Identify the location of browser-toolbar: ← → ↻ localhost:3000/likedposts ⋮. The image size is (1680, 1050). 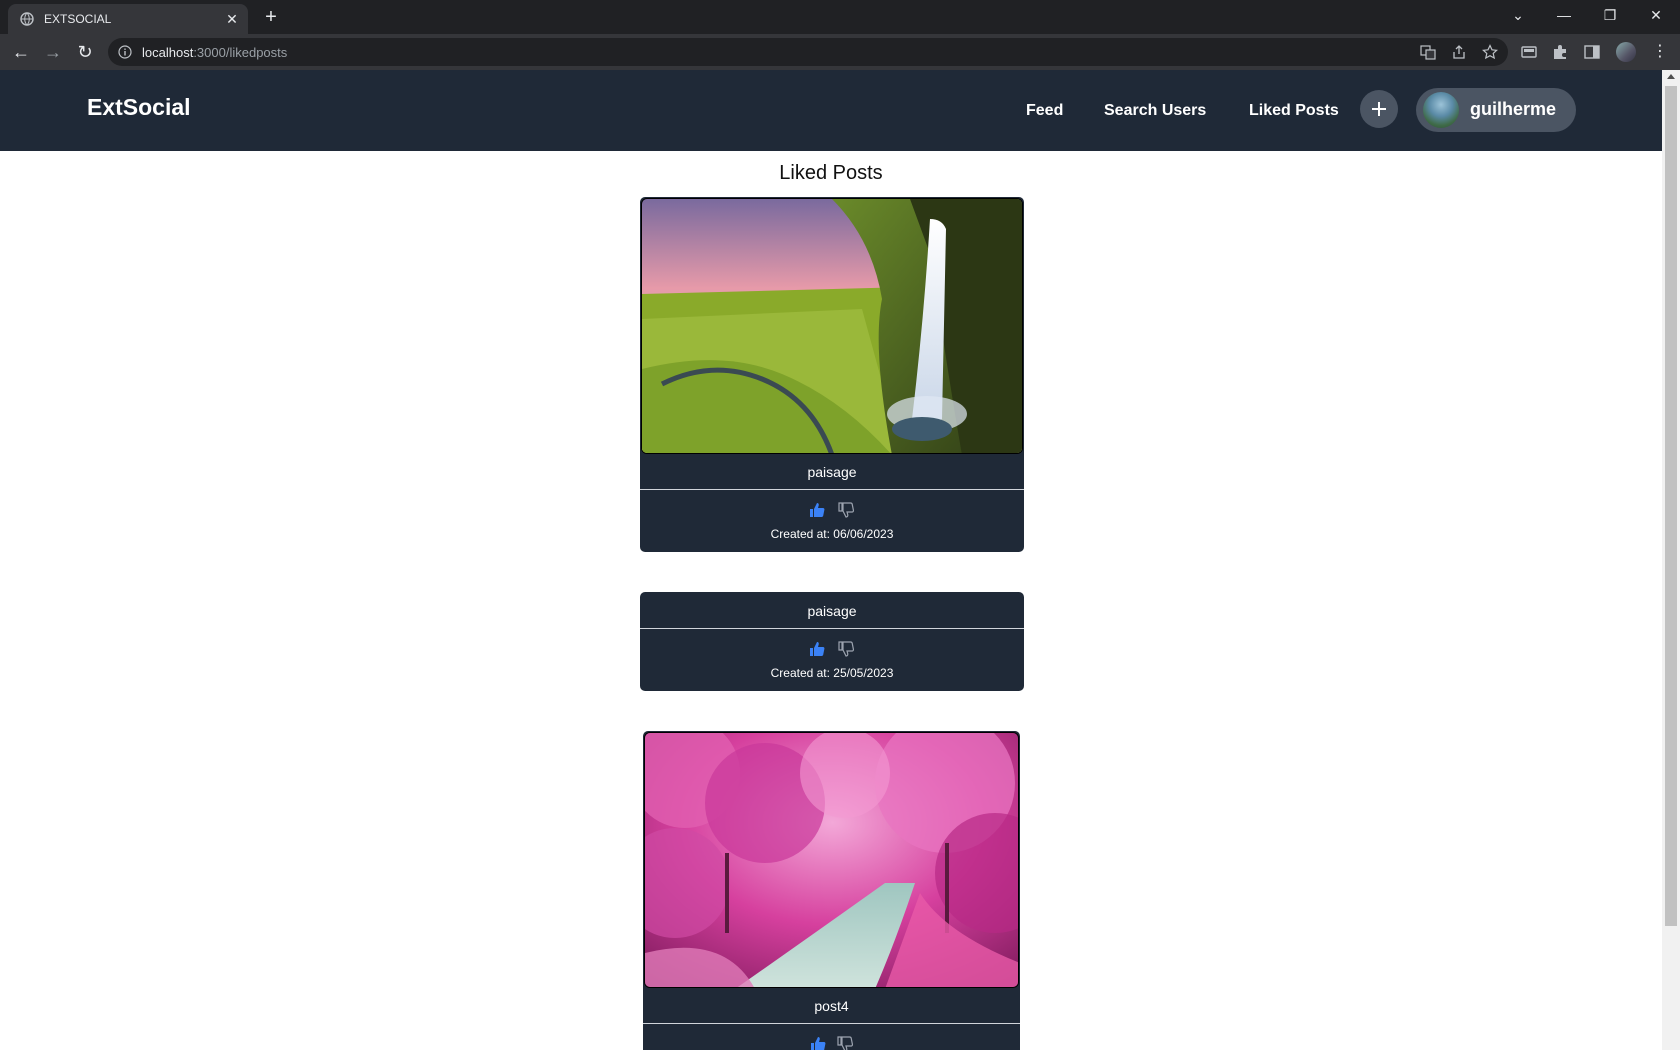
(840, 52).